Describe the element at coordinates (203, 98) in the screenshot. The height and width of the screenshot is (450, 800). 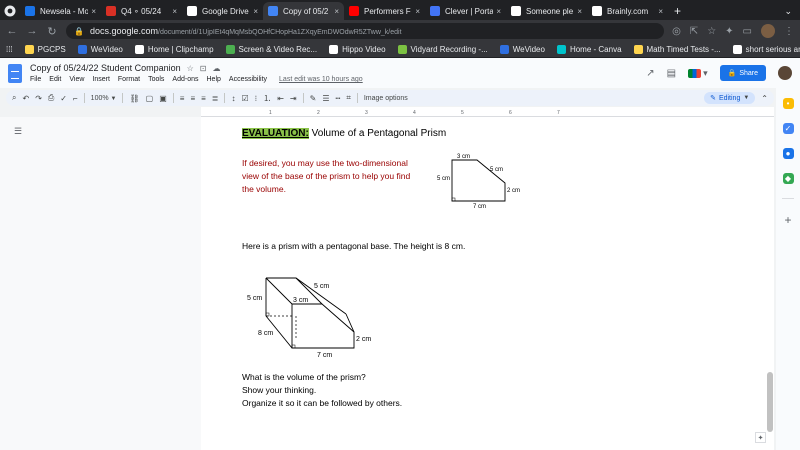
I see `align-right-icon: ≡` at that location.